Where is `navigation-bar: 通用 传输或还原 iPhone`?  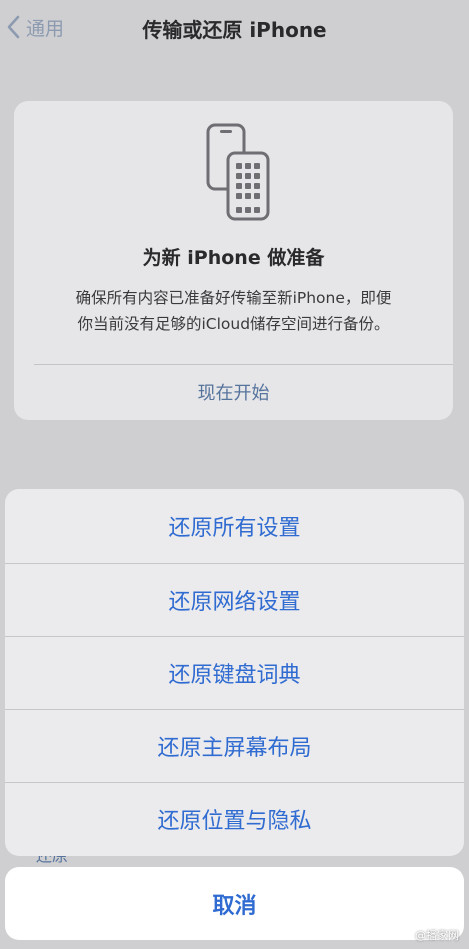 navigation-bar: 通用 传输或还原 iPhone is located at coordinates (234, 28).